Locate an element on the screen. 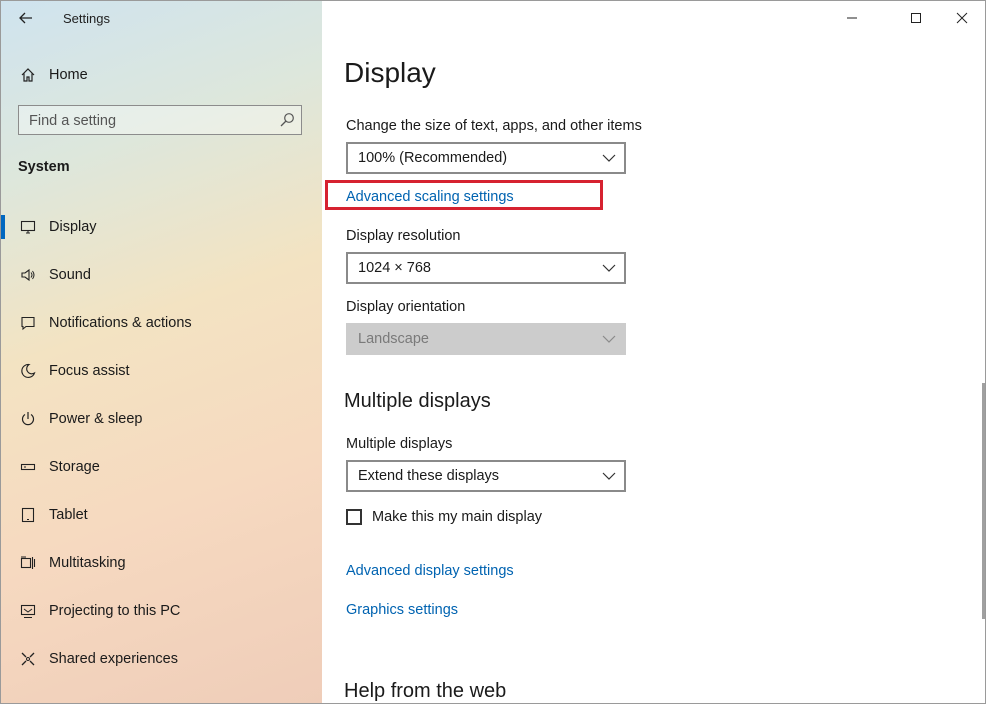 This screenshot has width=986, height=704. sidebar-item-label: Display is located at coordinates (73, 227).